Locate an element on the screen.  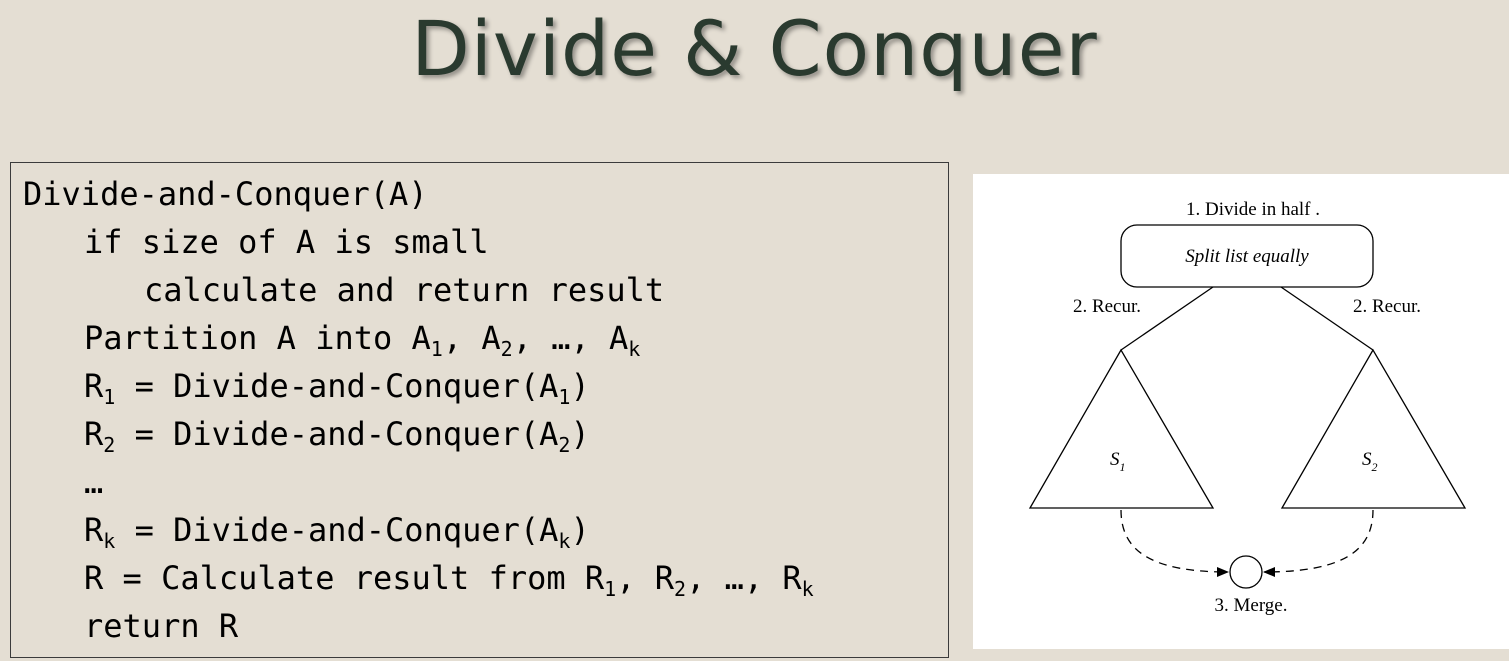
recur-left-label: 2. Recur. is located at coordinates (1107, 306).